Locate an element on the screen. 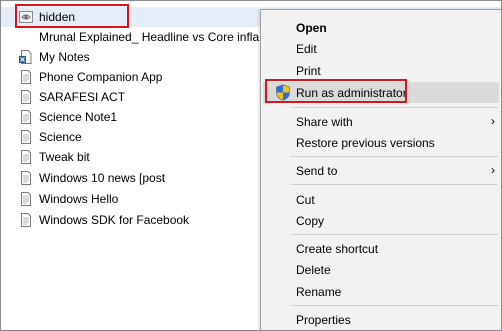 The height and width of the screenshot is (331, 502). menu-item-label: Properties is located at coordinates (323, 320).